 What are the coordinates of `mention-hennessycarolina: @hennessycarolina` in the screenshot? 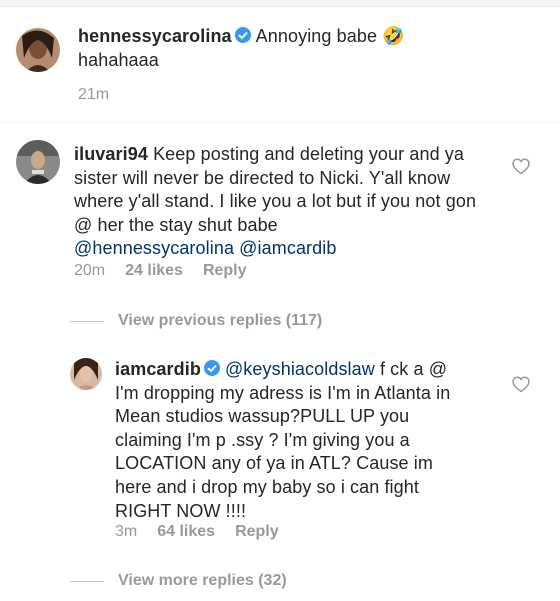 It's located at (154, 248).